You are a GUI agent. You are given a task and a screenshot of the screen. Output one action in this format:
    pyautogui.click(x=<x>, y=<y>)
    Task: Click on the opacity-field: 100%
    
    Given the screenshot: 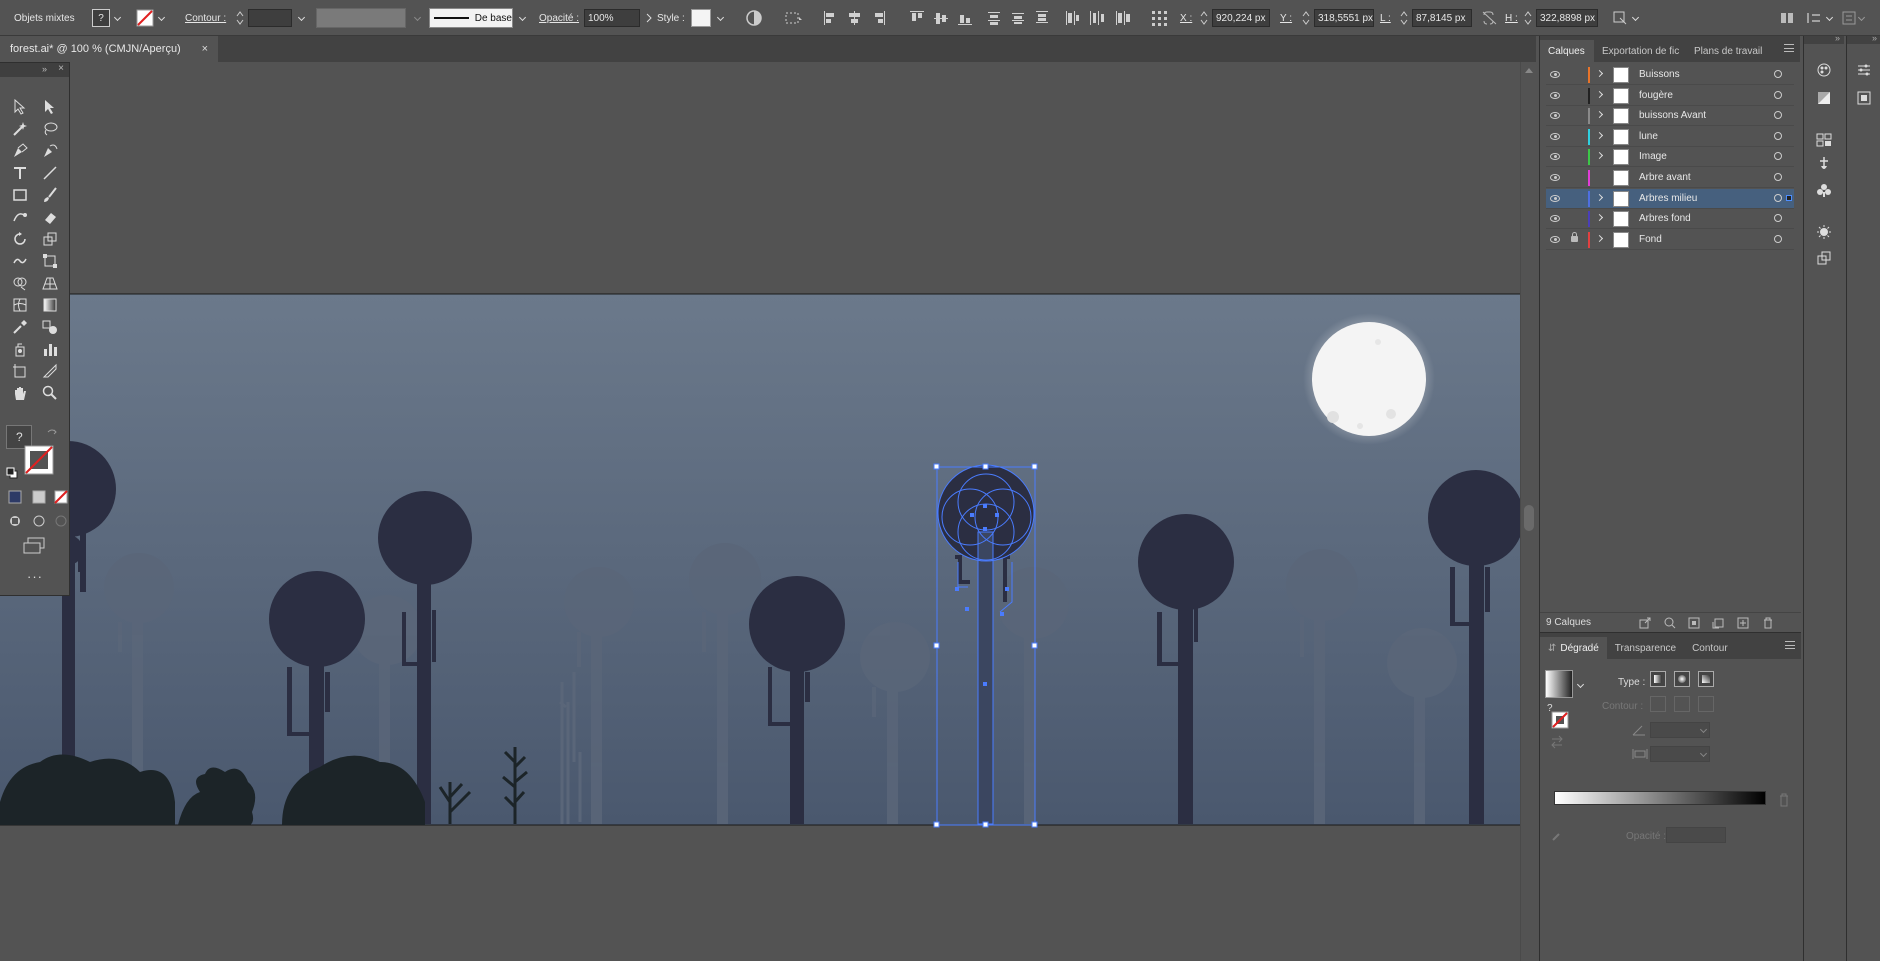 What is the action you would take?
    pyautogui.click(x=619, y=18)
    